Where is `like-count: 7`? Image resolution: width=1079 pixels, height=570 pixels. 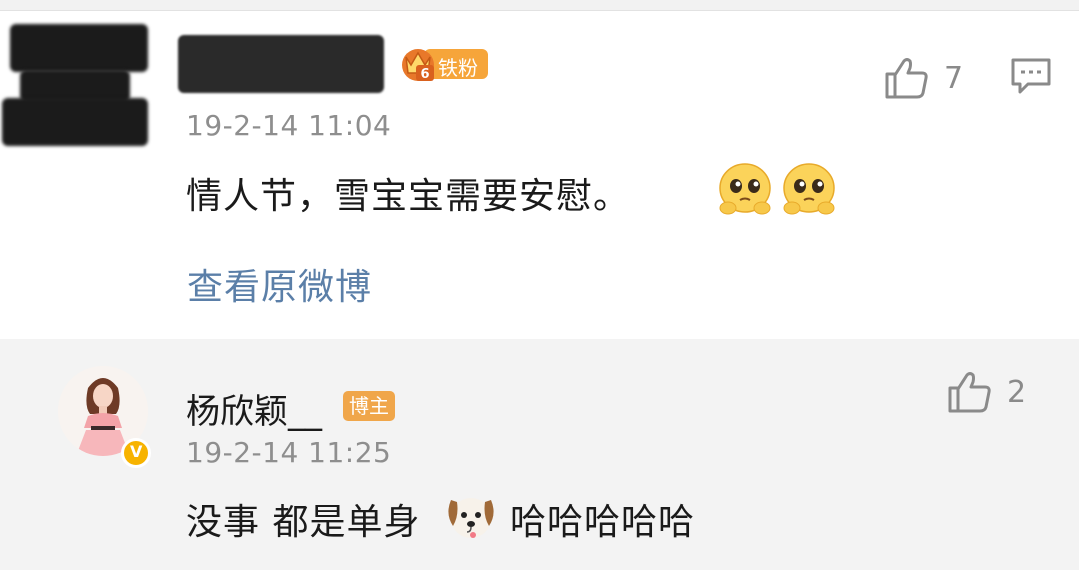
like-count: 7 is located at coordinates (954, 78).